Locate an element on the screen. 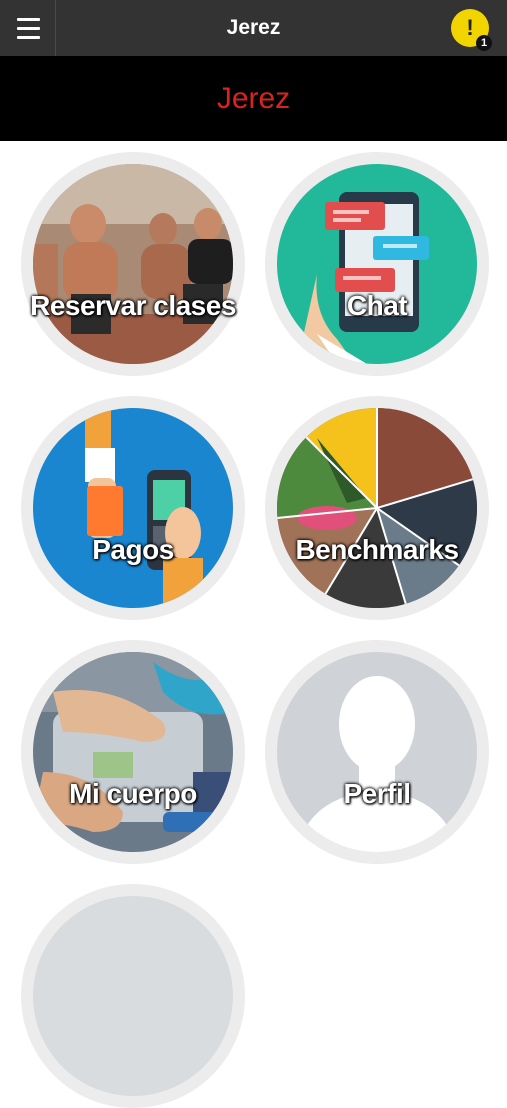 This screenshot has height=1108, width=507. tile-label: Chat is located at coordinates (377, 305).